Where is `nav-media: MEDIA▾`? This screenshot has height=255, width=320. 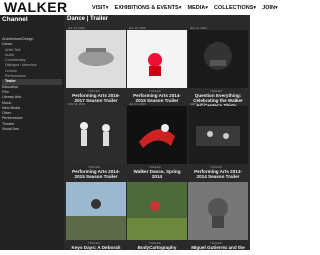 nav-media: MEDIA▾ is located at coordinates (197, 8).